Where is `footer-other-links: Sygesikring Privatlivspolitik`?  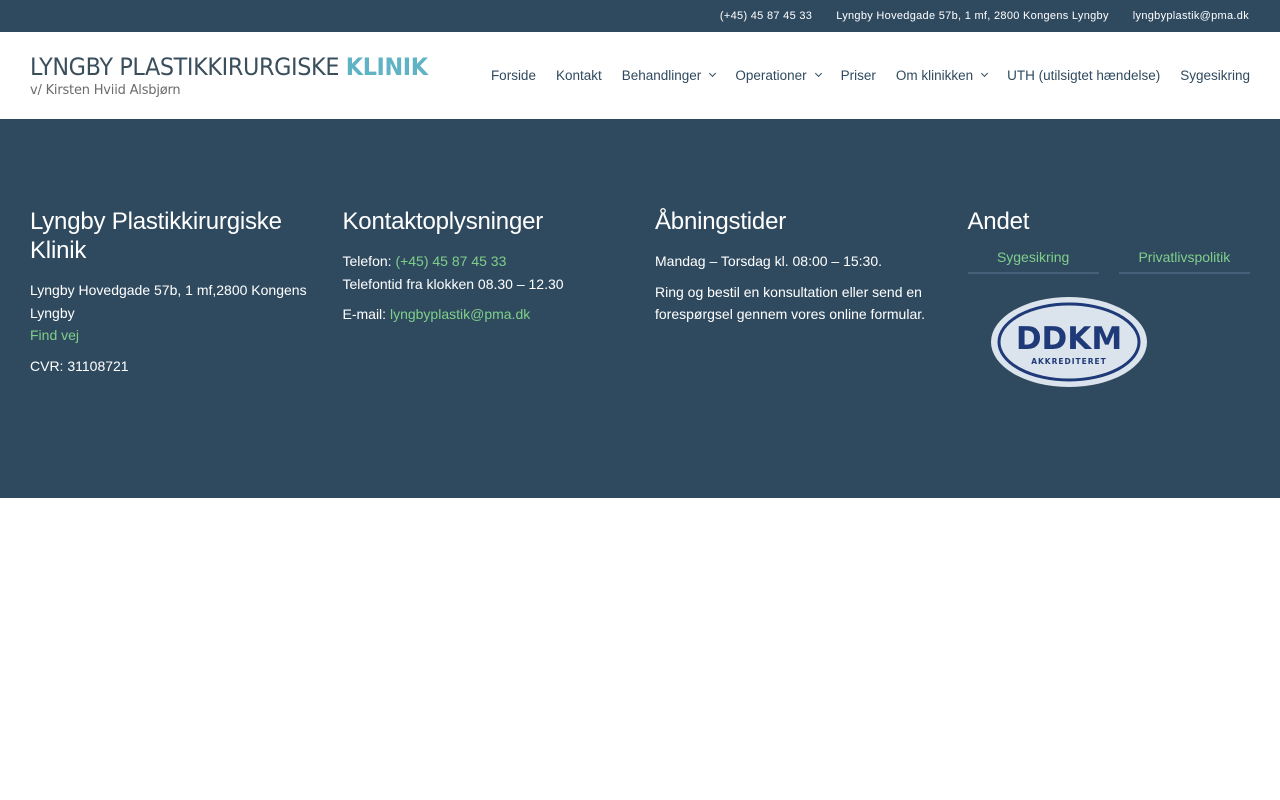
footer-other-links: Sygesikring Privatlivspolitik is located at coordinates (1108, 259).